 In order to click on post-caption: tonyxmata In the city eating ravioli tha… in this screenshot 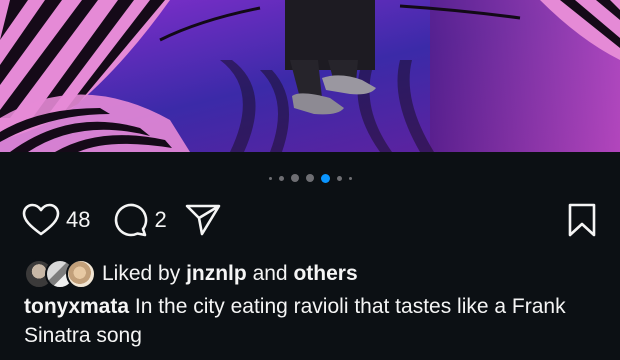, I will do `click(304, 321)`.